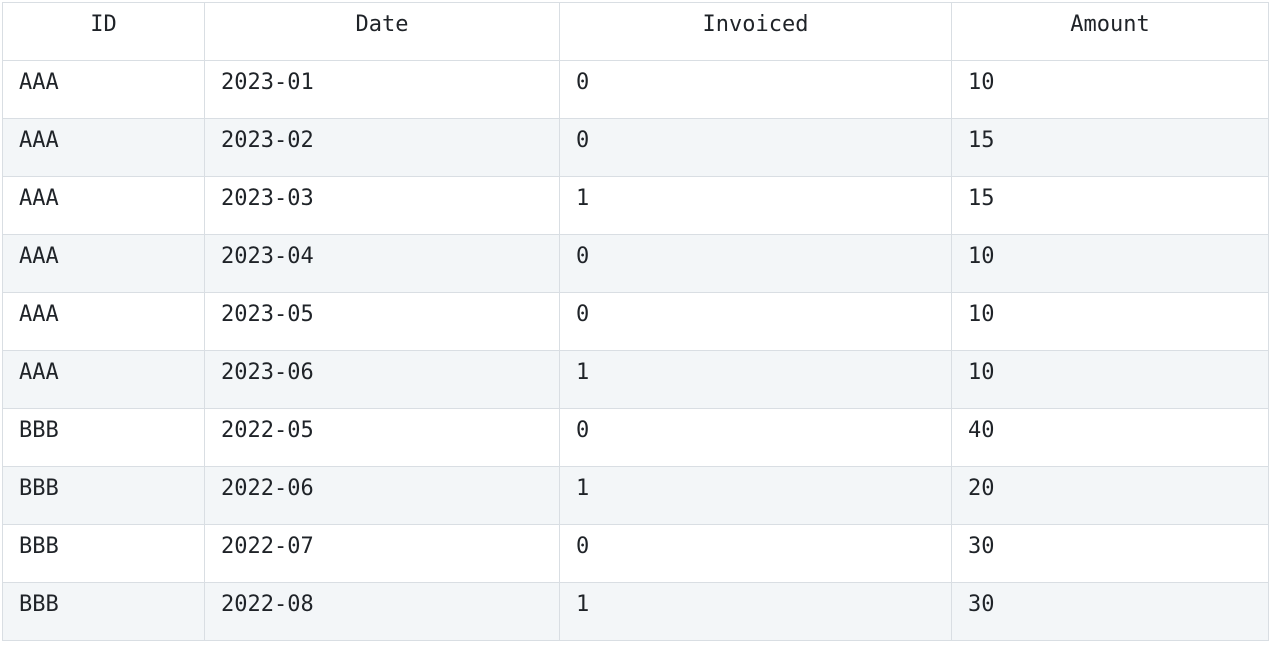 Image resolution: width=1271 pixels, height=659 pixels. I want to click on cell-date: 2022-06, so click(382, 495).